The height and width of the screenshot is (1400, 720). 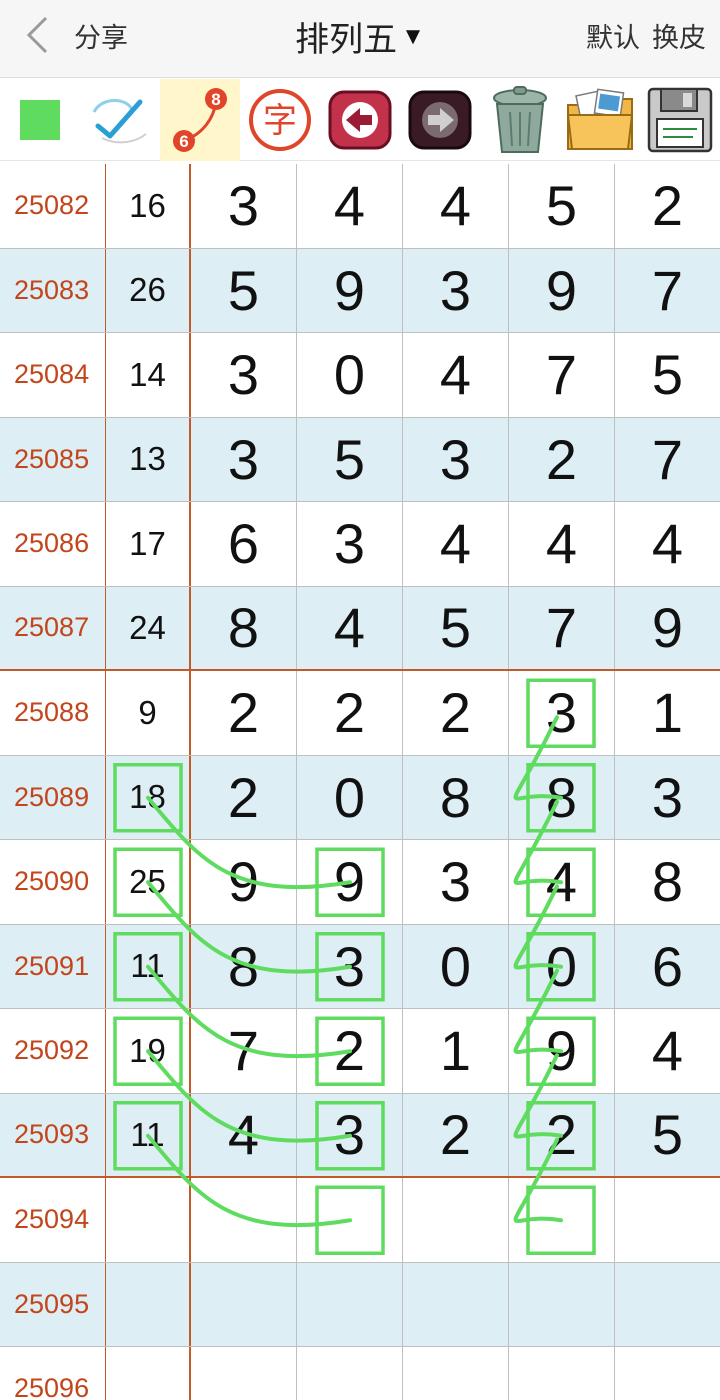 I want to click on sum-cell: 14, so click(x=148, y=375).